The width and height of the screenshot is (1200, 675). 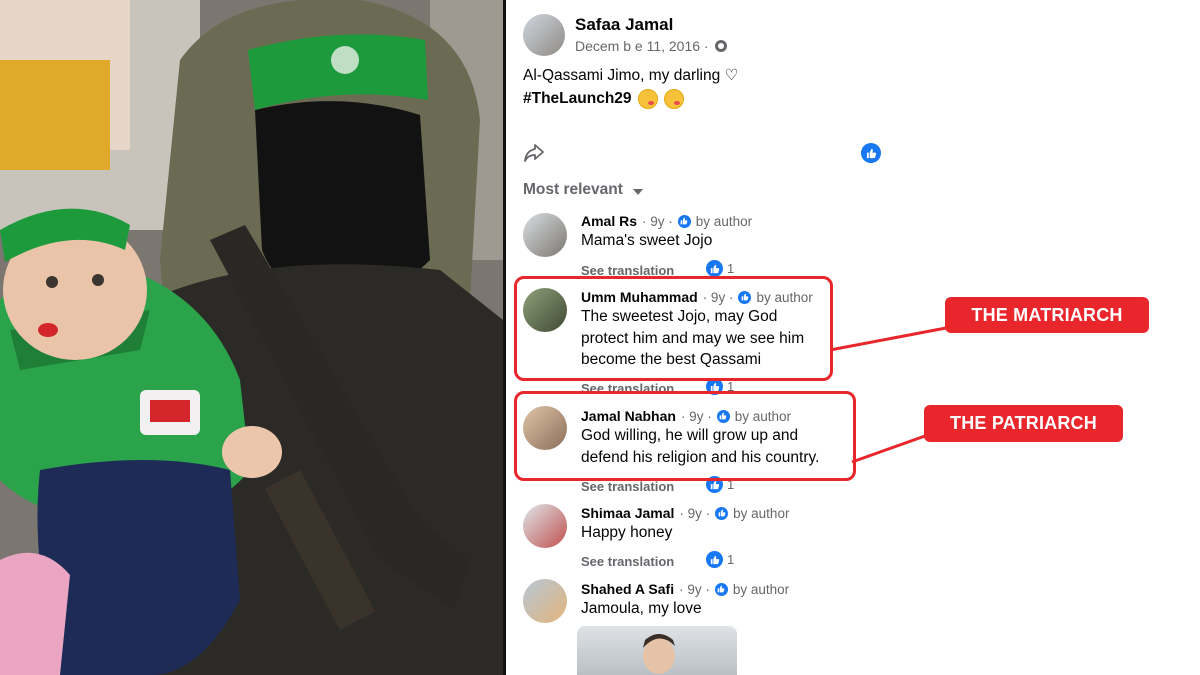 What do you see at coordinates (1023, 423) in the screenshot?
I see `callout-patriarch: THE PATRIARCH` at bounding box center [1023, 423].